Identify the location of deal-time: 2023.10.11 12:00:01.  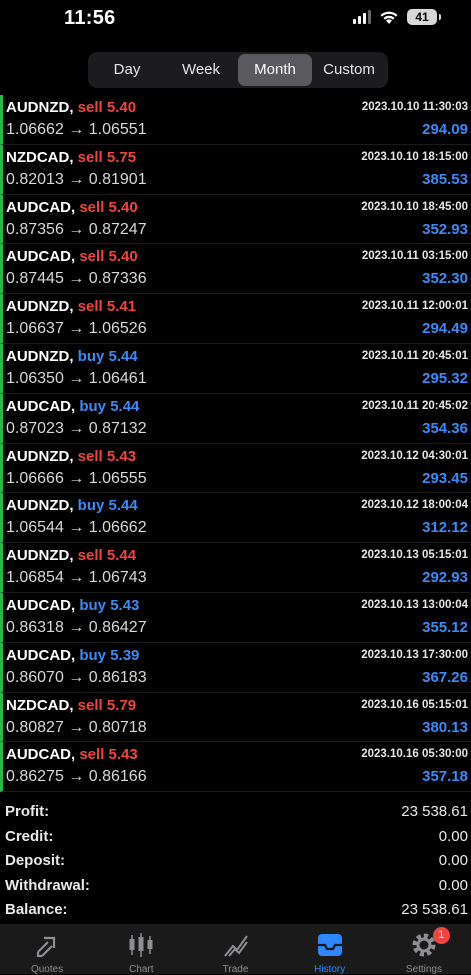
(414, 306).